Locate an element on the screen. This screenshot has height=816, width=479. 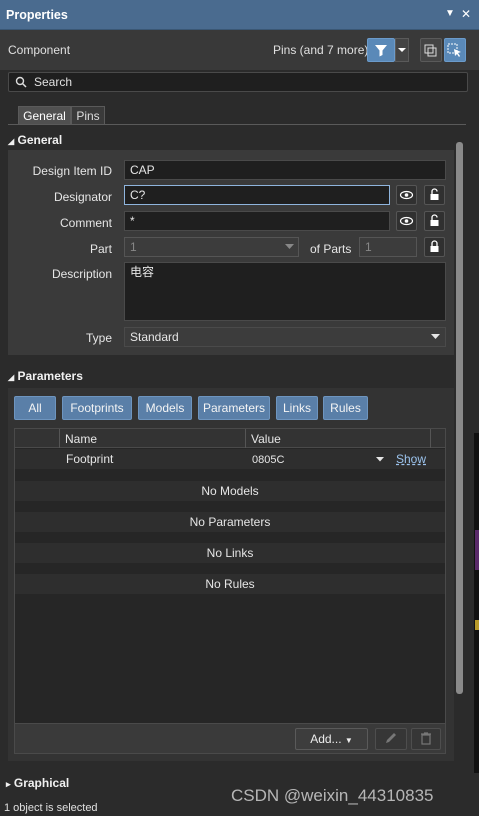
select-cursor-button is located at coordinates (455, 50).